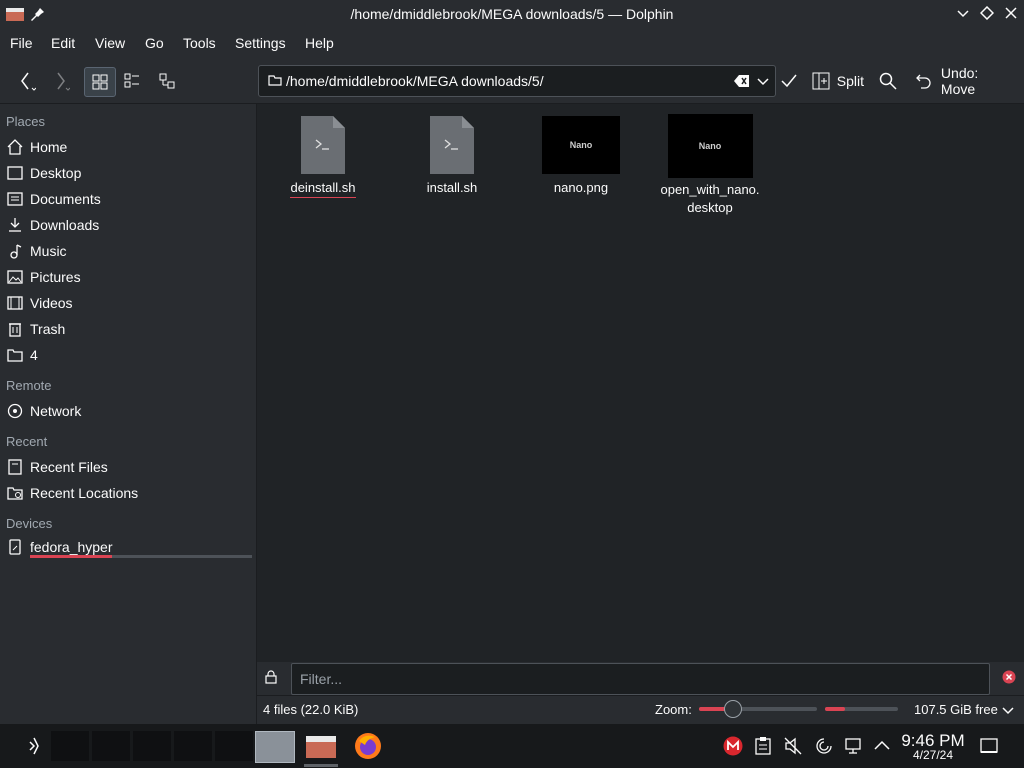 This screenshot has width=1024, height=768. I want to click on devices-header: Devices, so click(29, 523).